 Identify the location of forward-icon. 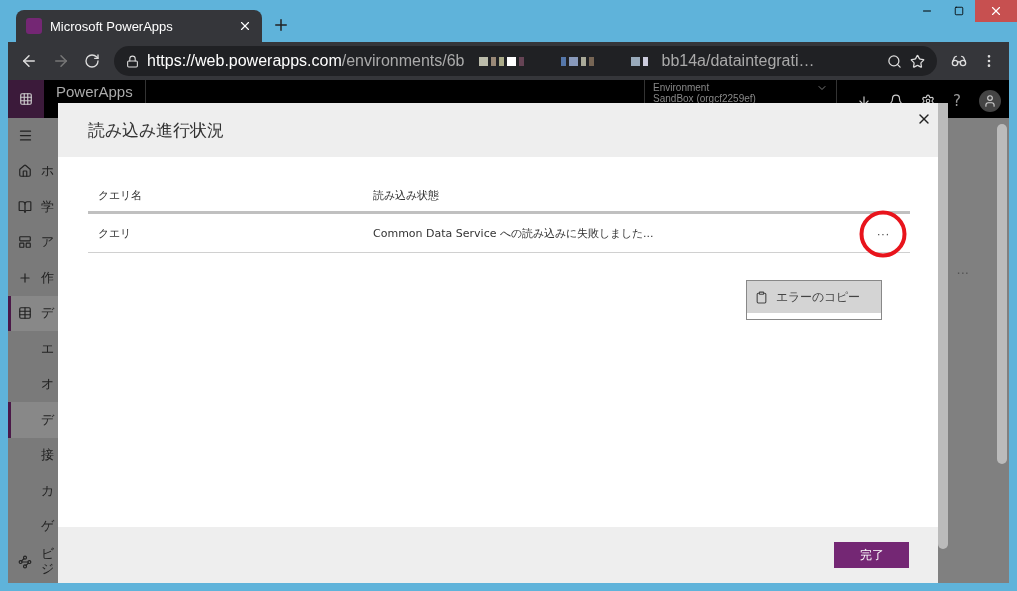
(61, 61).